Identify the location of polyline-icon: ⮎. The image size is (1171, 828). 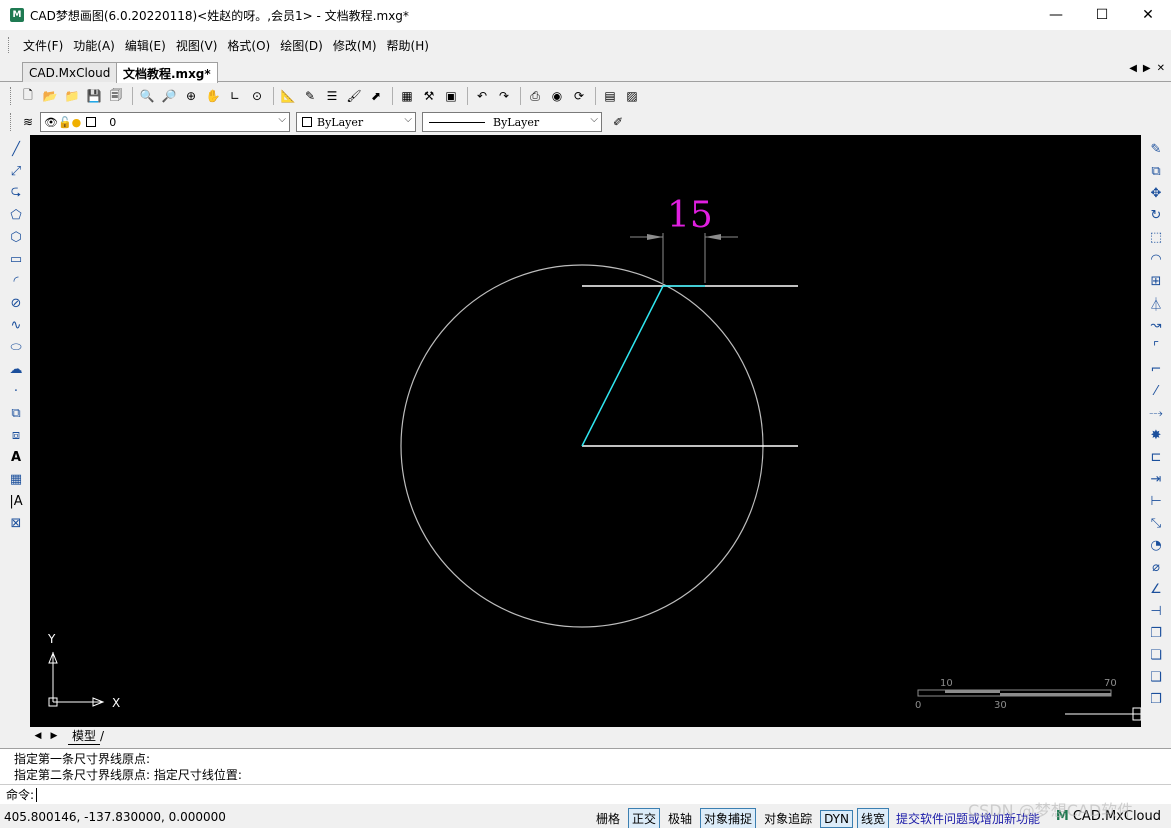
(16, 193).